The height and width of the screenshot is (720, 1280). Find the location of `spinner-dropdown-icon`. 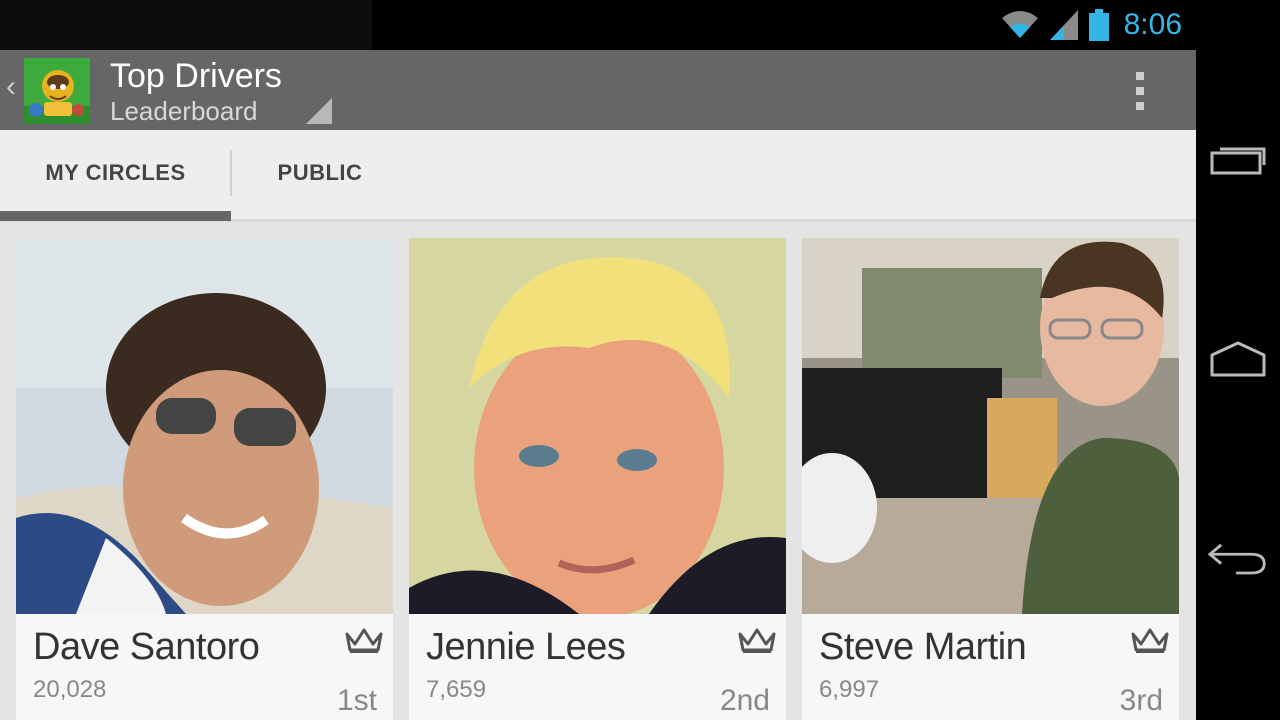

spinner-dropdown-icon is located at coordinates (319, 111).